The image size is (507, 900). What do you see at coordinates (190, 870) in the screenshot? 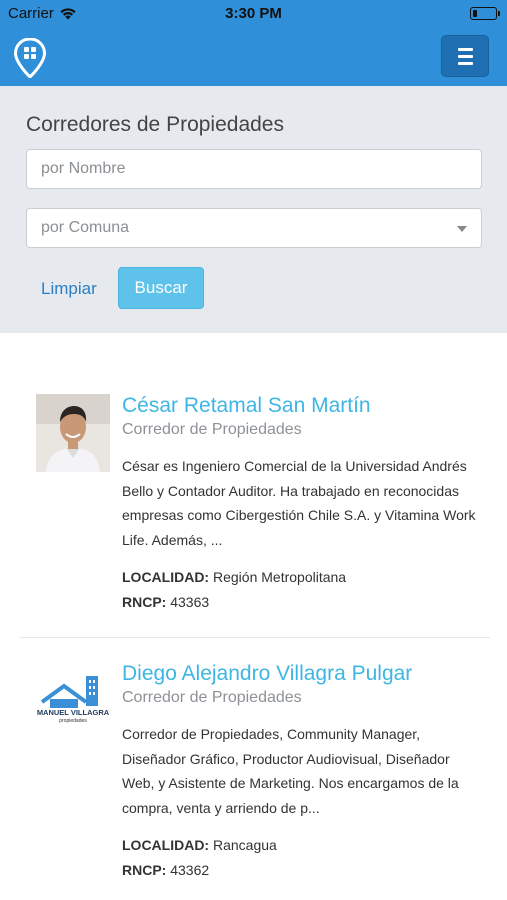
I see `rncp-value: 43362` at bounding box center [190, 870].